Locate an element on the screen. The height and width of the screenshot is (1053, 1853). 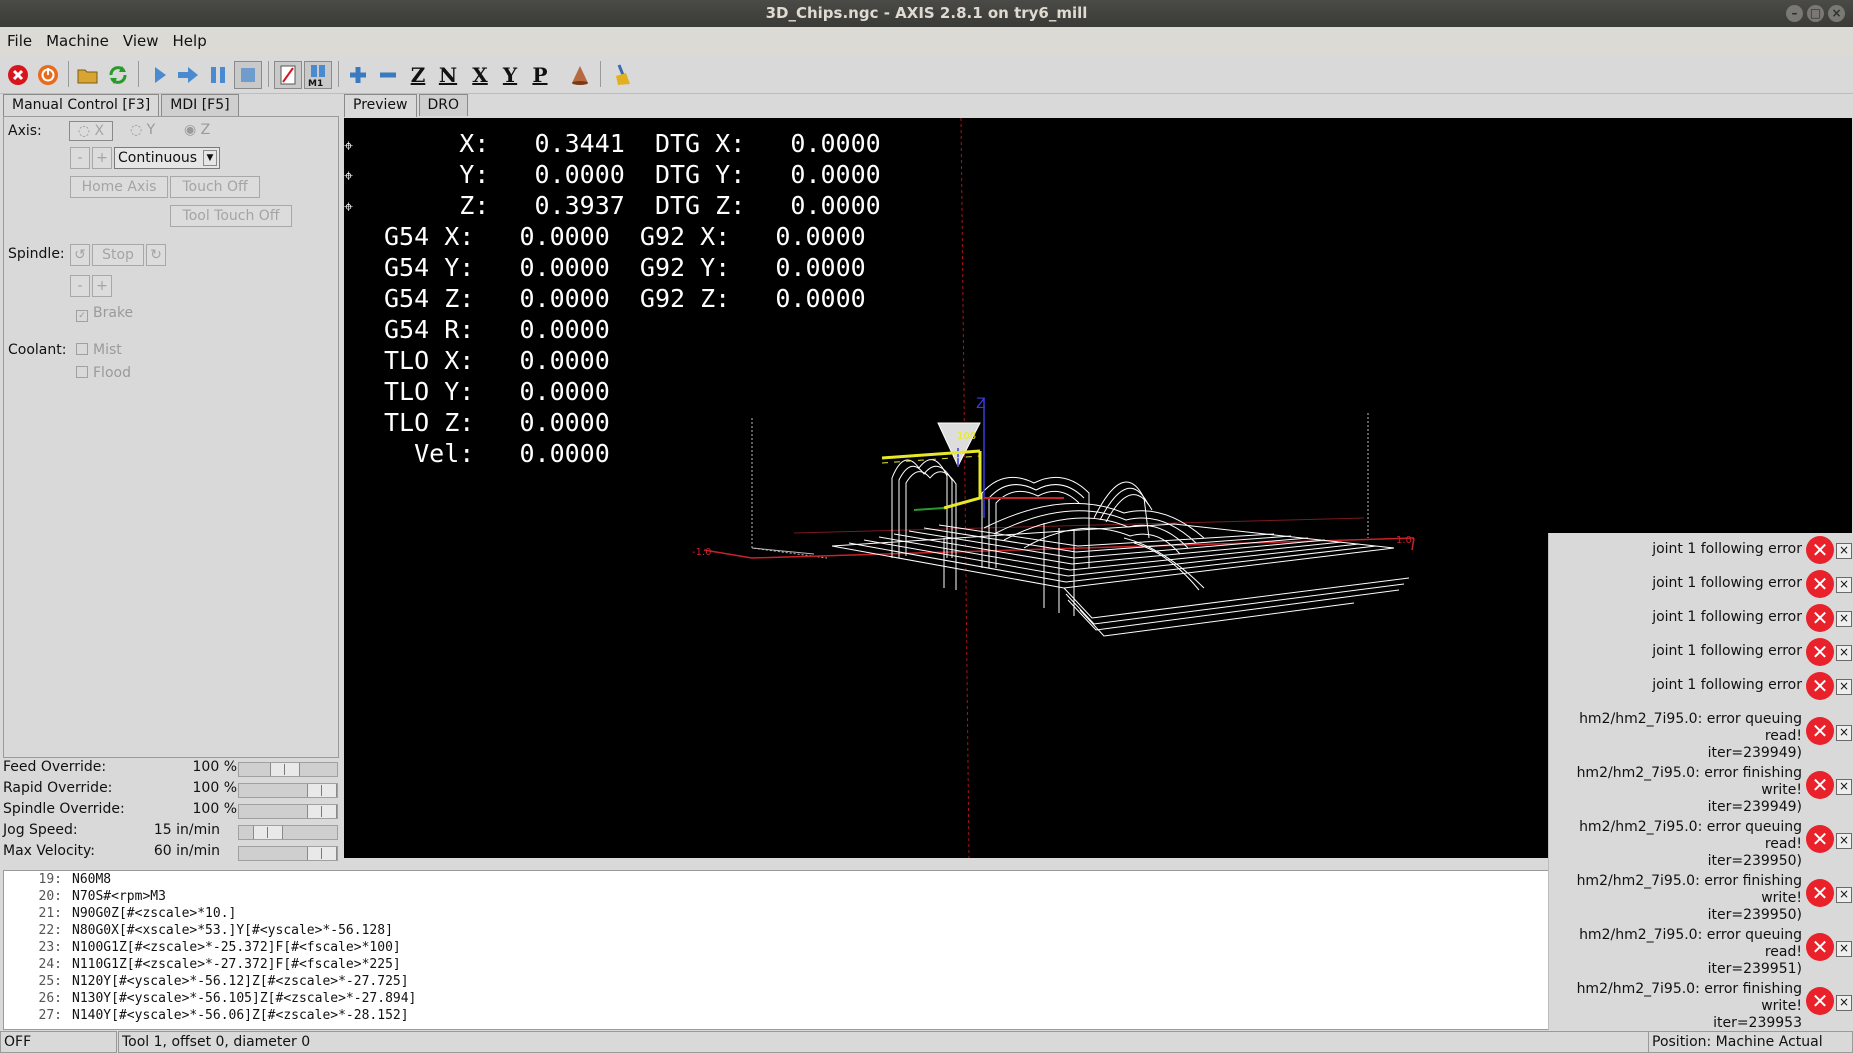
machine-power-button is located at coordinates (48, 75).